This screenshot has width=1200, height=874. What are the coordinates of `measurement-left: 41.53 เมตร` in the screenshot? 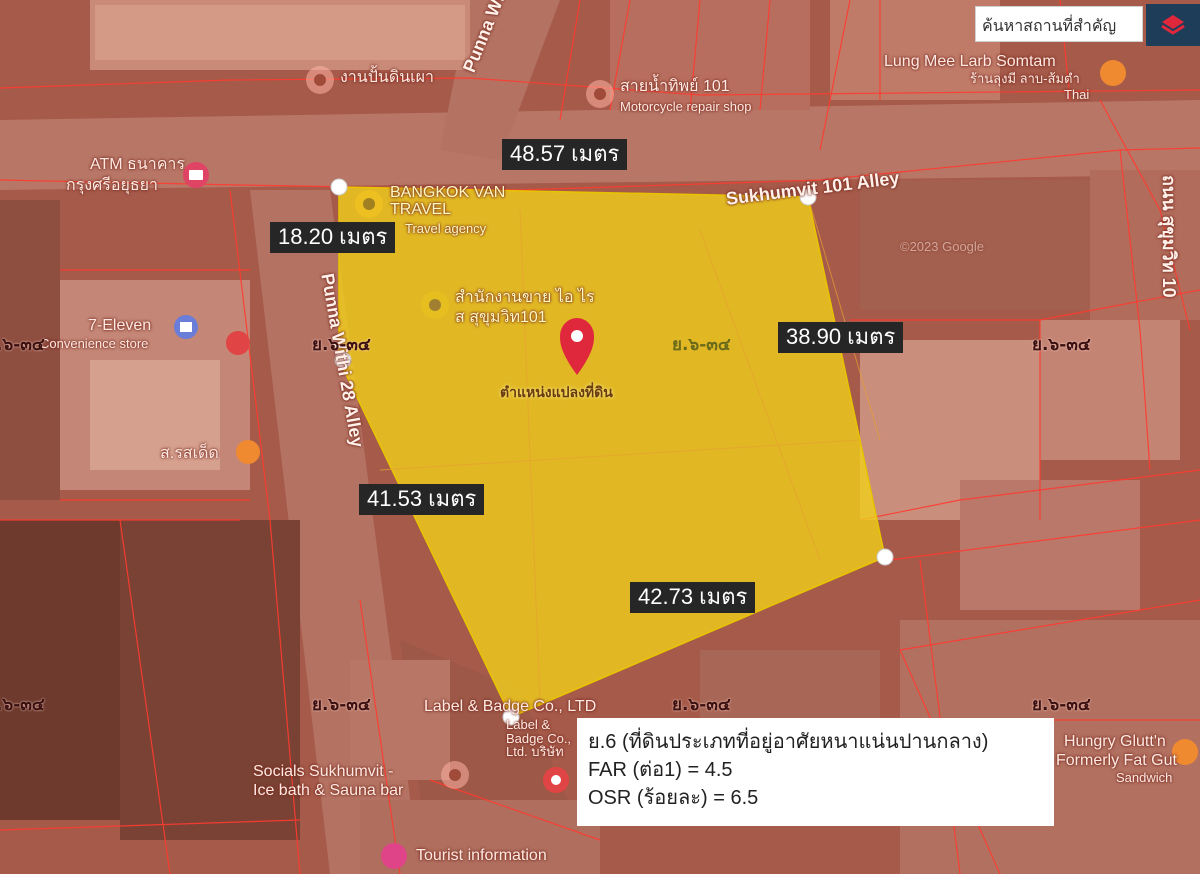 It's located at (422, 500).